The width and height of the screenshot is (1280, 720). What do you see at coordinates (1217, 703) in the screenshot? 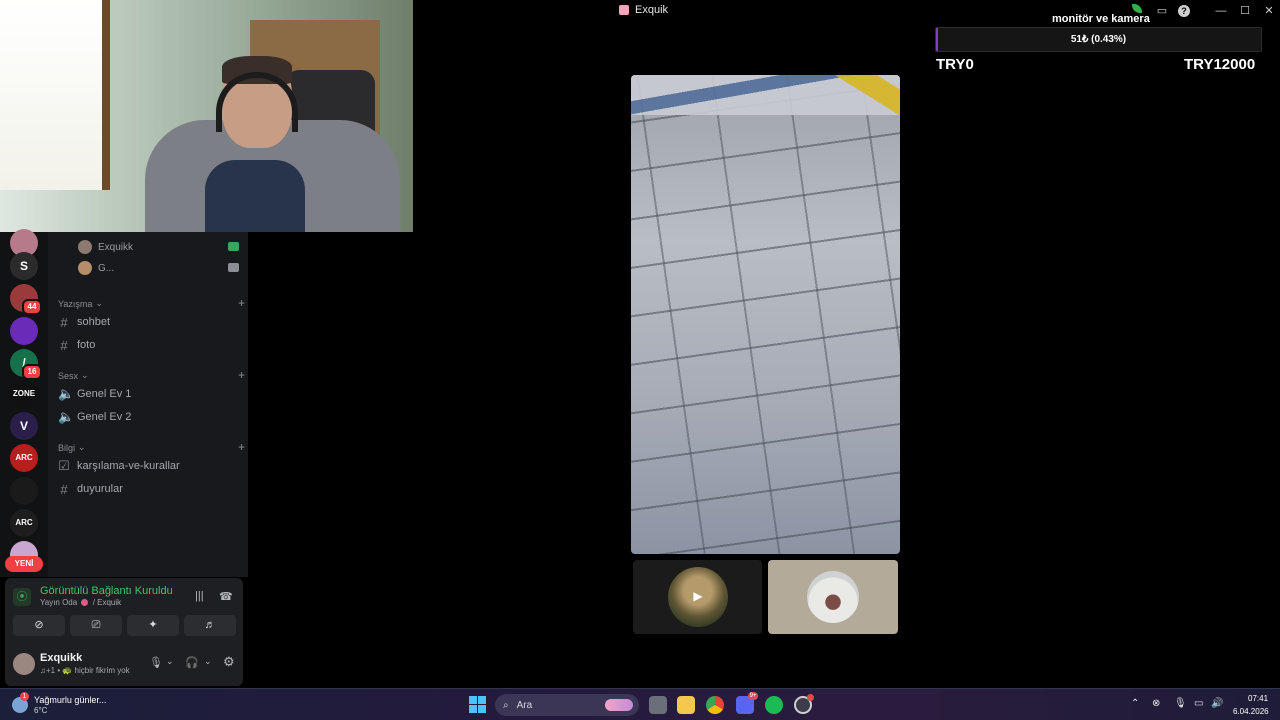
I see `volume-icon: 🔊` at bounding box center [1217, 703].